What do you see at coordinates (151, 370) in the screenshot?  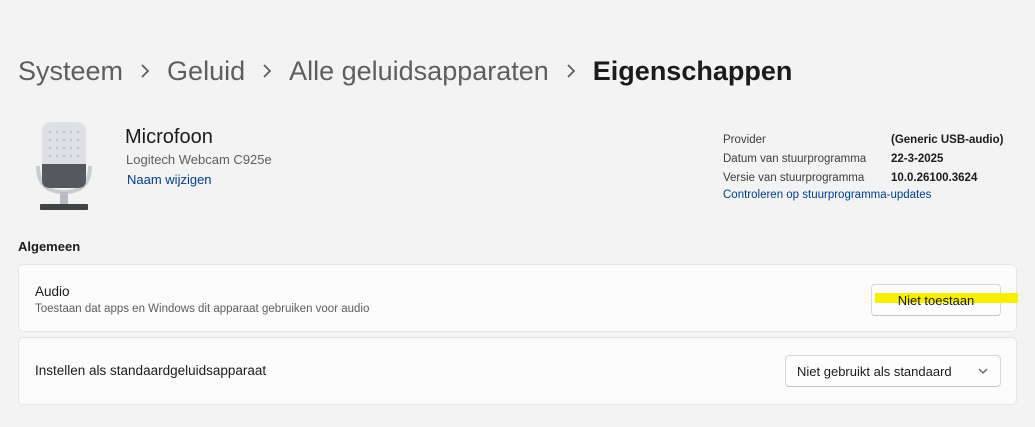 I see `default-device-title: Instellen als standaardgeluidsapparaat` at bounding box center [151, 370].